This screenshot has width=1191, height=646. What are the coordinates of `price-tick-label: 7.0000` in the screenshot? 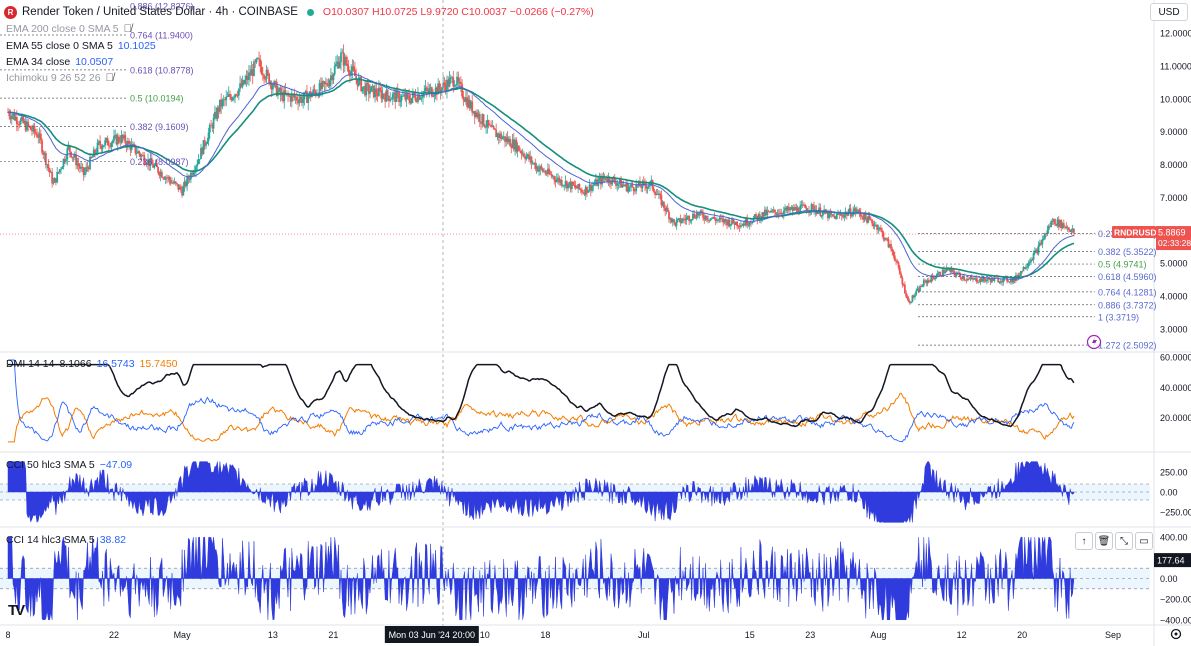 It's located at (1174, 198).